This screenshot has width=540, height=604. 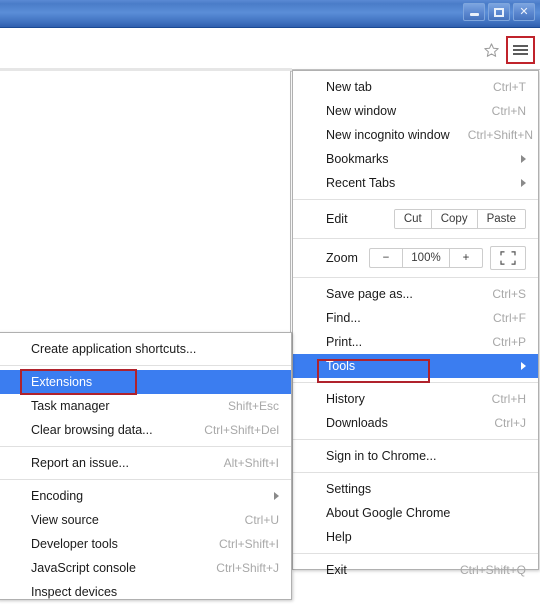 What do you see at coordinates (415, 342) in the screenshot?
I see `menu-item-print: Print... Ctrl+P` at bounding box center [415, 342].